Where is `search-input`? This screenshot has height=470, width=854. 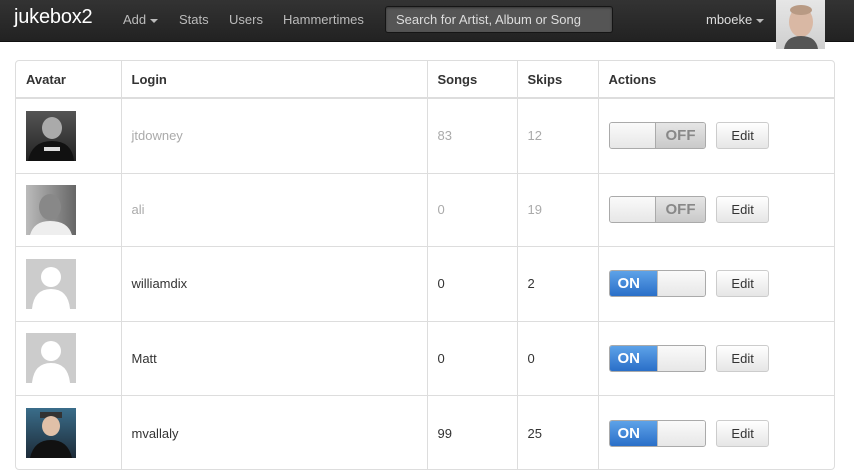 search-input is located at coordinates (499, 19).